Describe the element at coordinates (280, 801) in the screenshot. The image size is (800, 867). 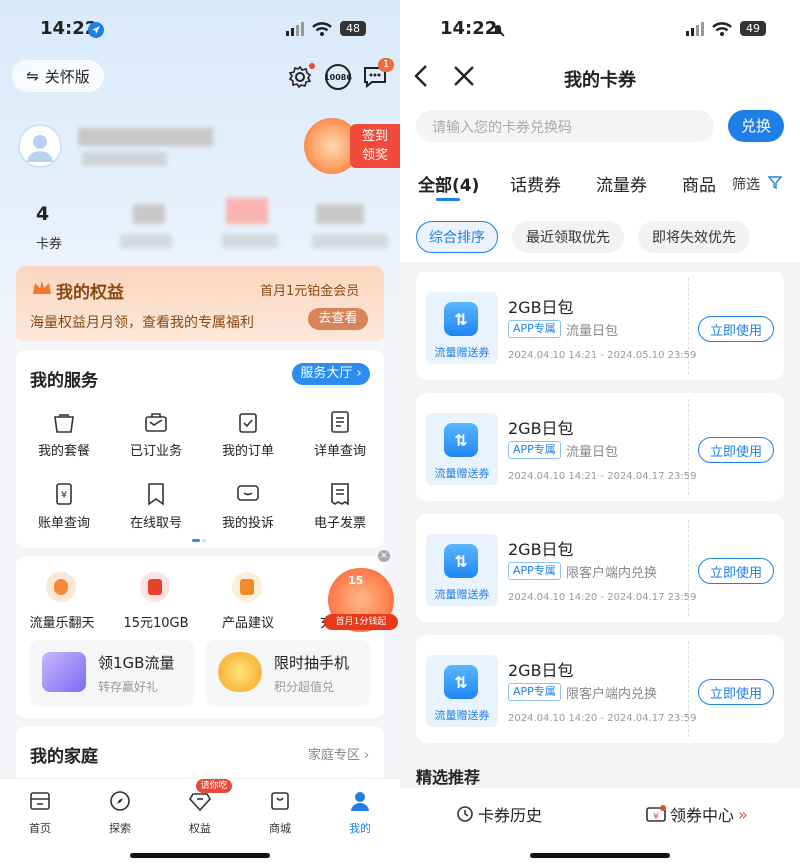
I see `shop-icon` at that location.